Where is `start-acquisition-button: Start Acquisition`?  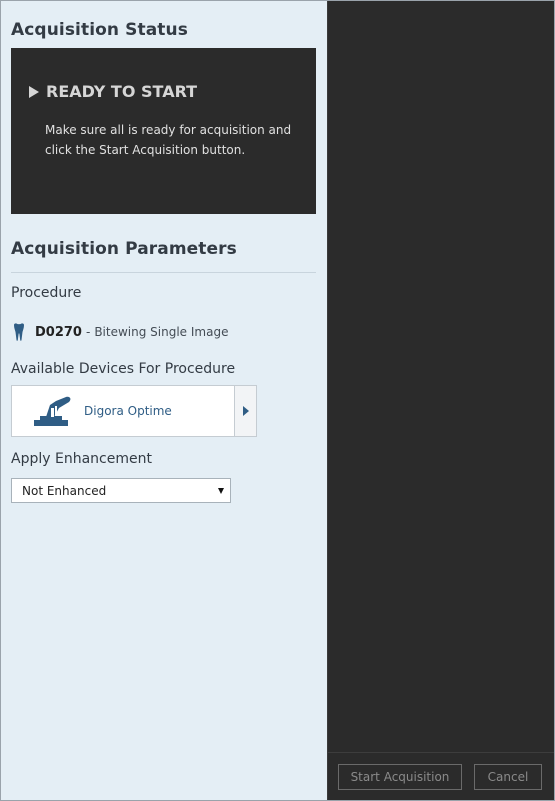
start-acquisition-button: Start Acquisition is located at coordinates (400, 777).